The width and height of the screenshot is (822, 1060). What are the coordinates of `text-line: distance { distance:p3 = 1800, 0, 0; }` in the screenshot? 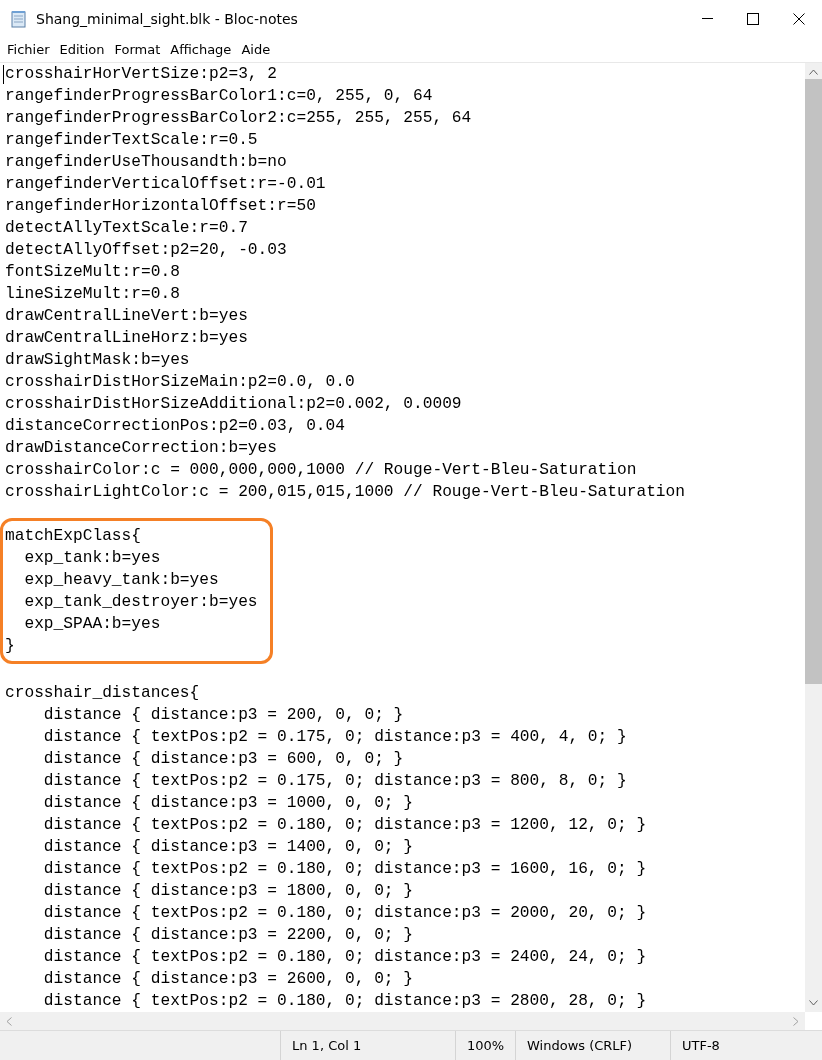 It's located at (227, 891).